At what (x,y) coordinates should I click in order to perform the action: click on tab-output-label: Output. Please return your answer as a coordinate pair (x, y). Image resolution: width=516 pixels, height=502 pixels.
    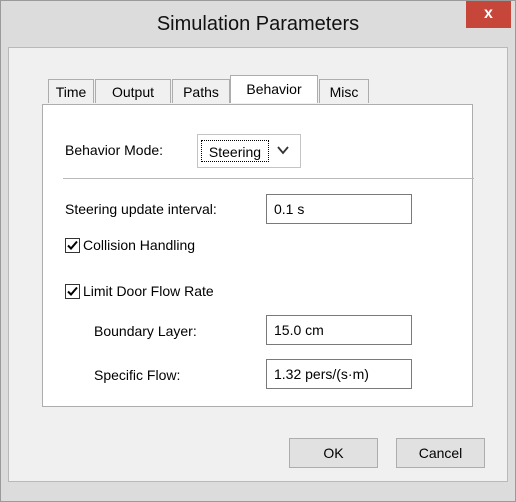
    Looking at the image, I should click on (133, 92).